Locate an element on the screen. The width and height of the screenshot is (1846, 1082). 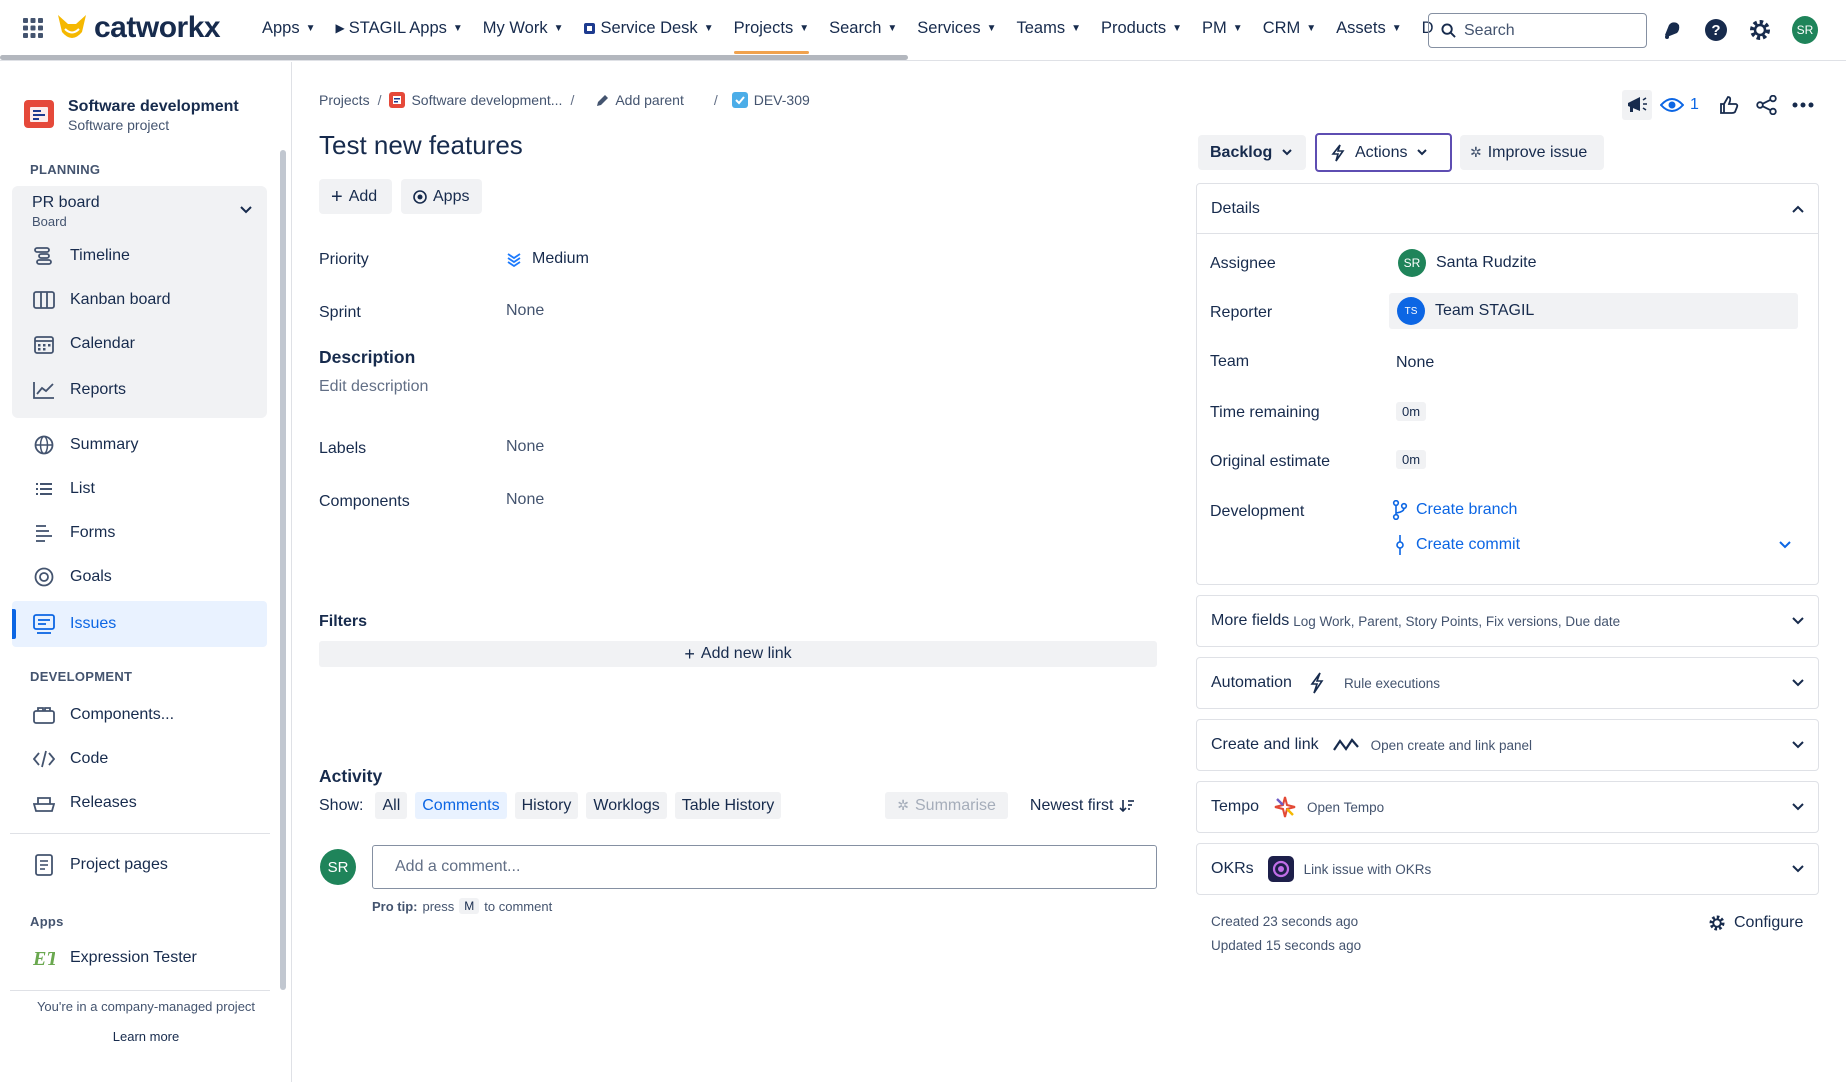
nav-my-work: My Work ▼ is located at coordinates (523, 28).